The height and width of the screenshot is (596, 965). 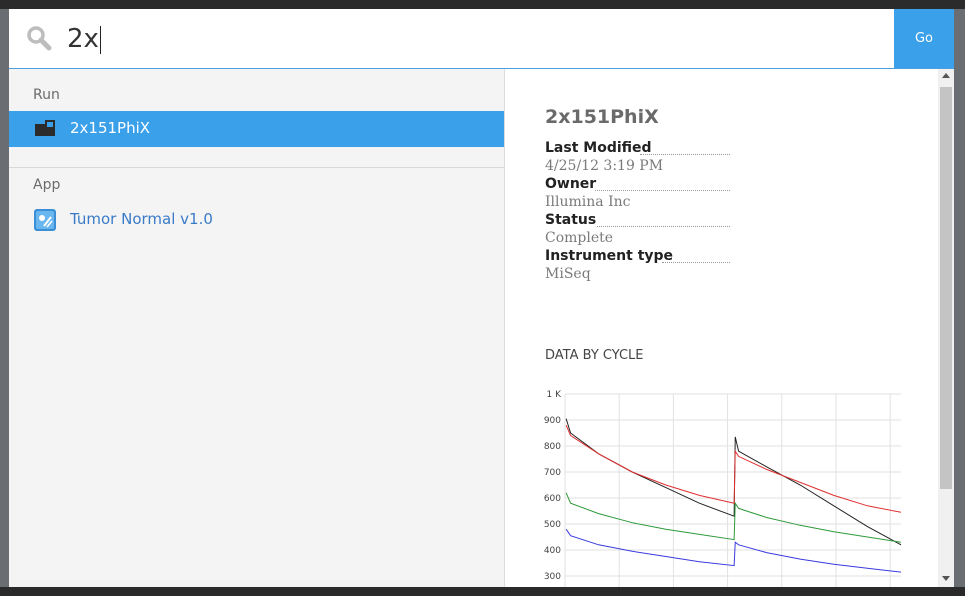 I want to click on scroll-up-arrow-icon, so click(x=946, y=75).